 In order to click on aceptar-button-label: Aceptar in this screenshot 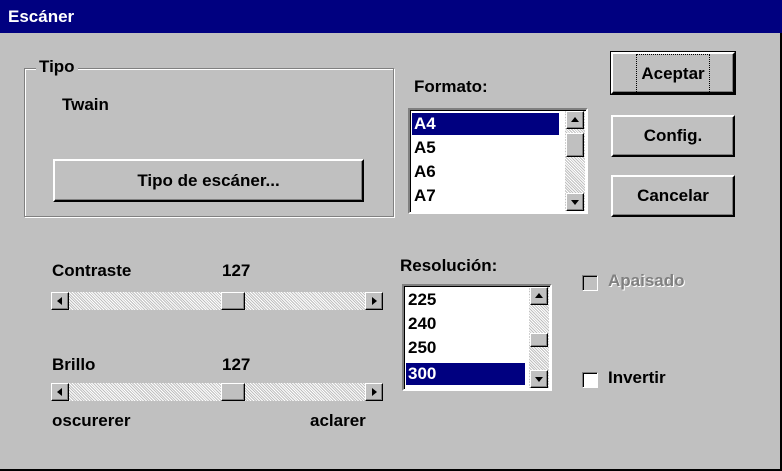, I will do `click(673, 74)`.